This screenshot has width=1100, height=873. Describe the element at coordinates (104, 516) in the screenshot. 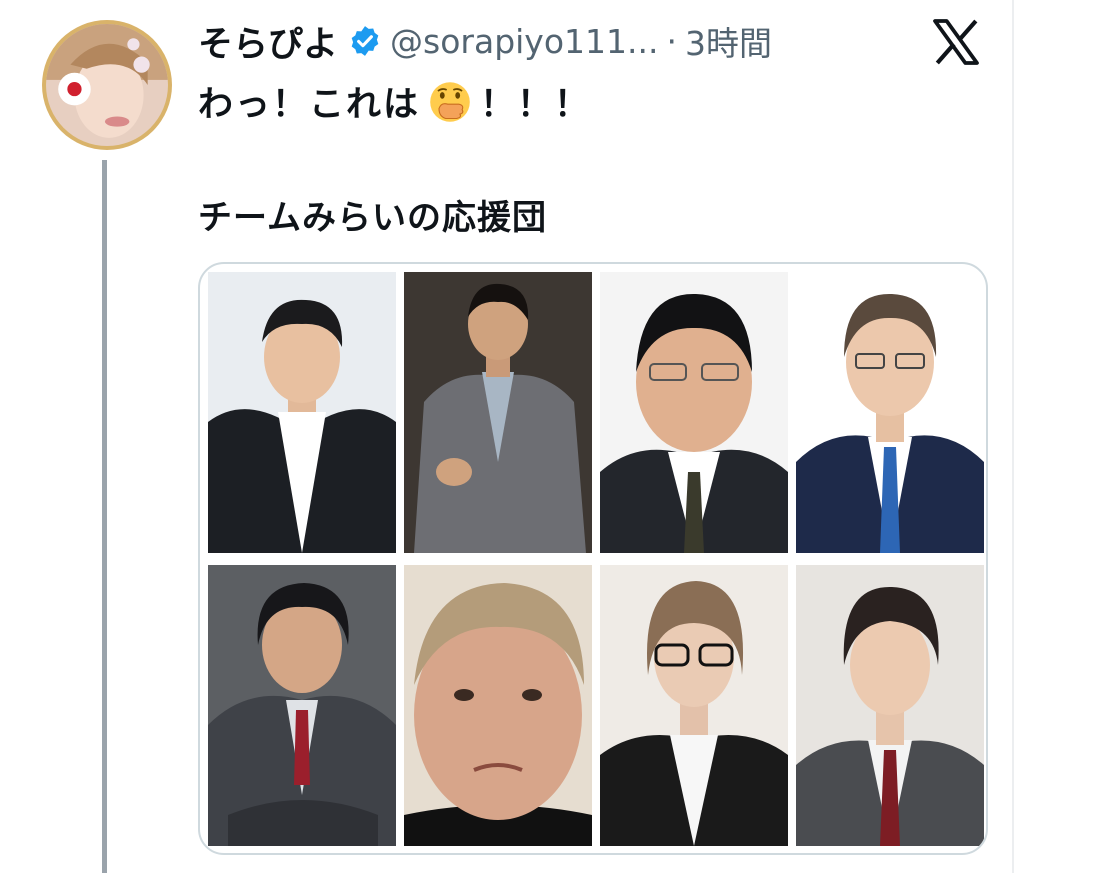

I see `thread-line` at that location.